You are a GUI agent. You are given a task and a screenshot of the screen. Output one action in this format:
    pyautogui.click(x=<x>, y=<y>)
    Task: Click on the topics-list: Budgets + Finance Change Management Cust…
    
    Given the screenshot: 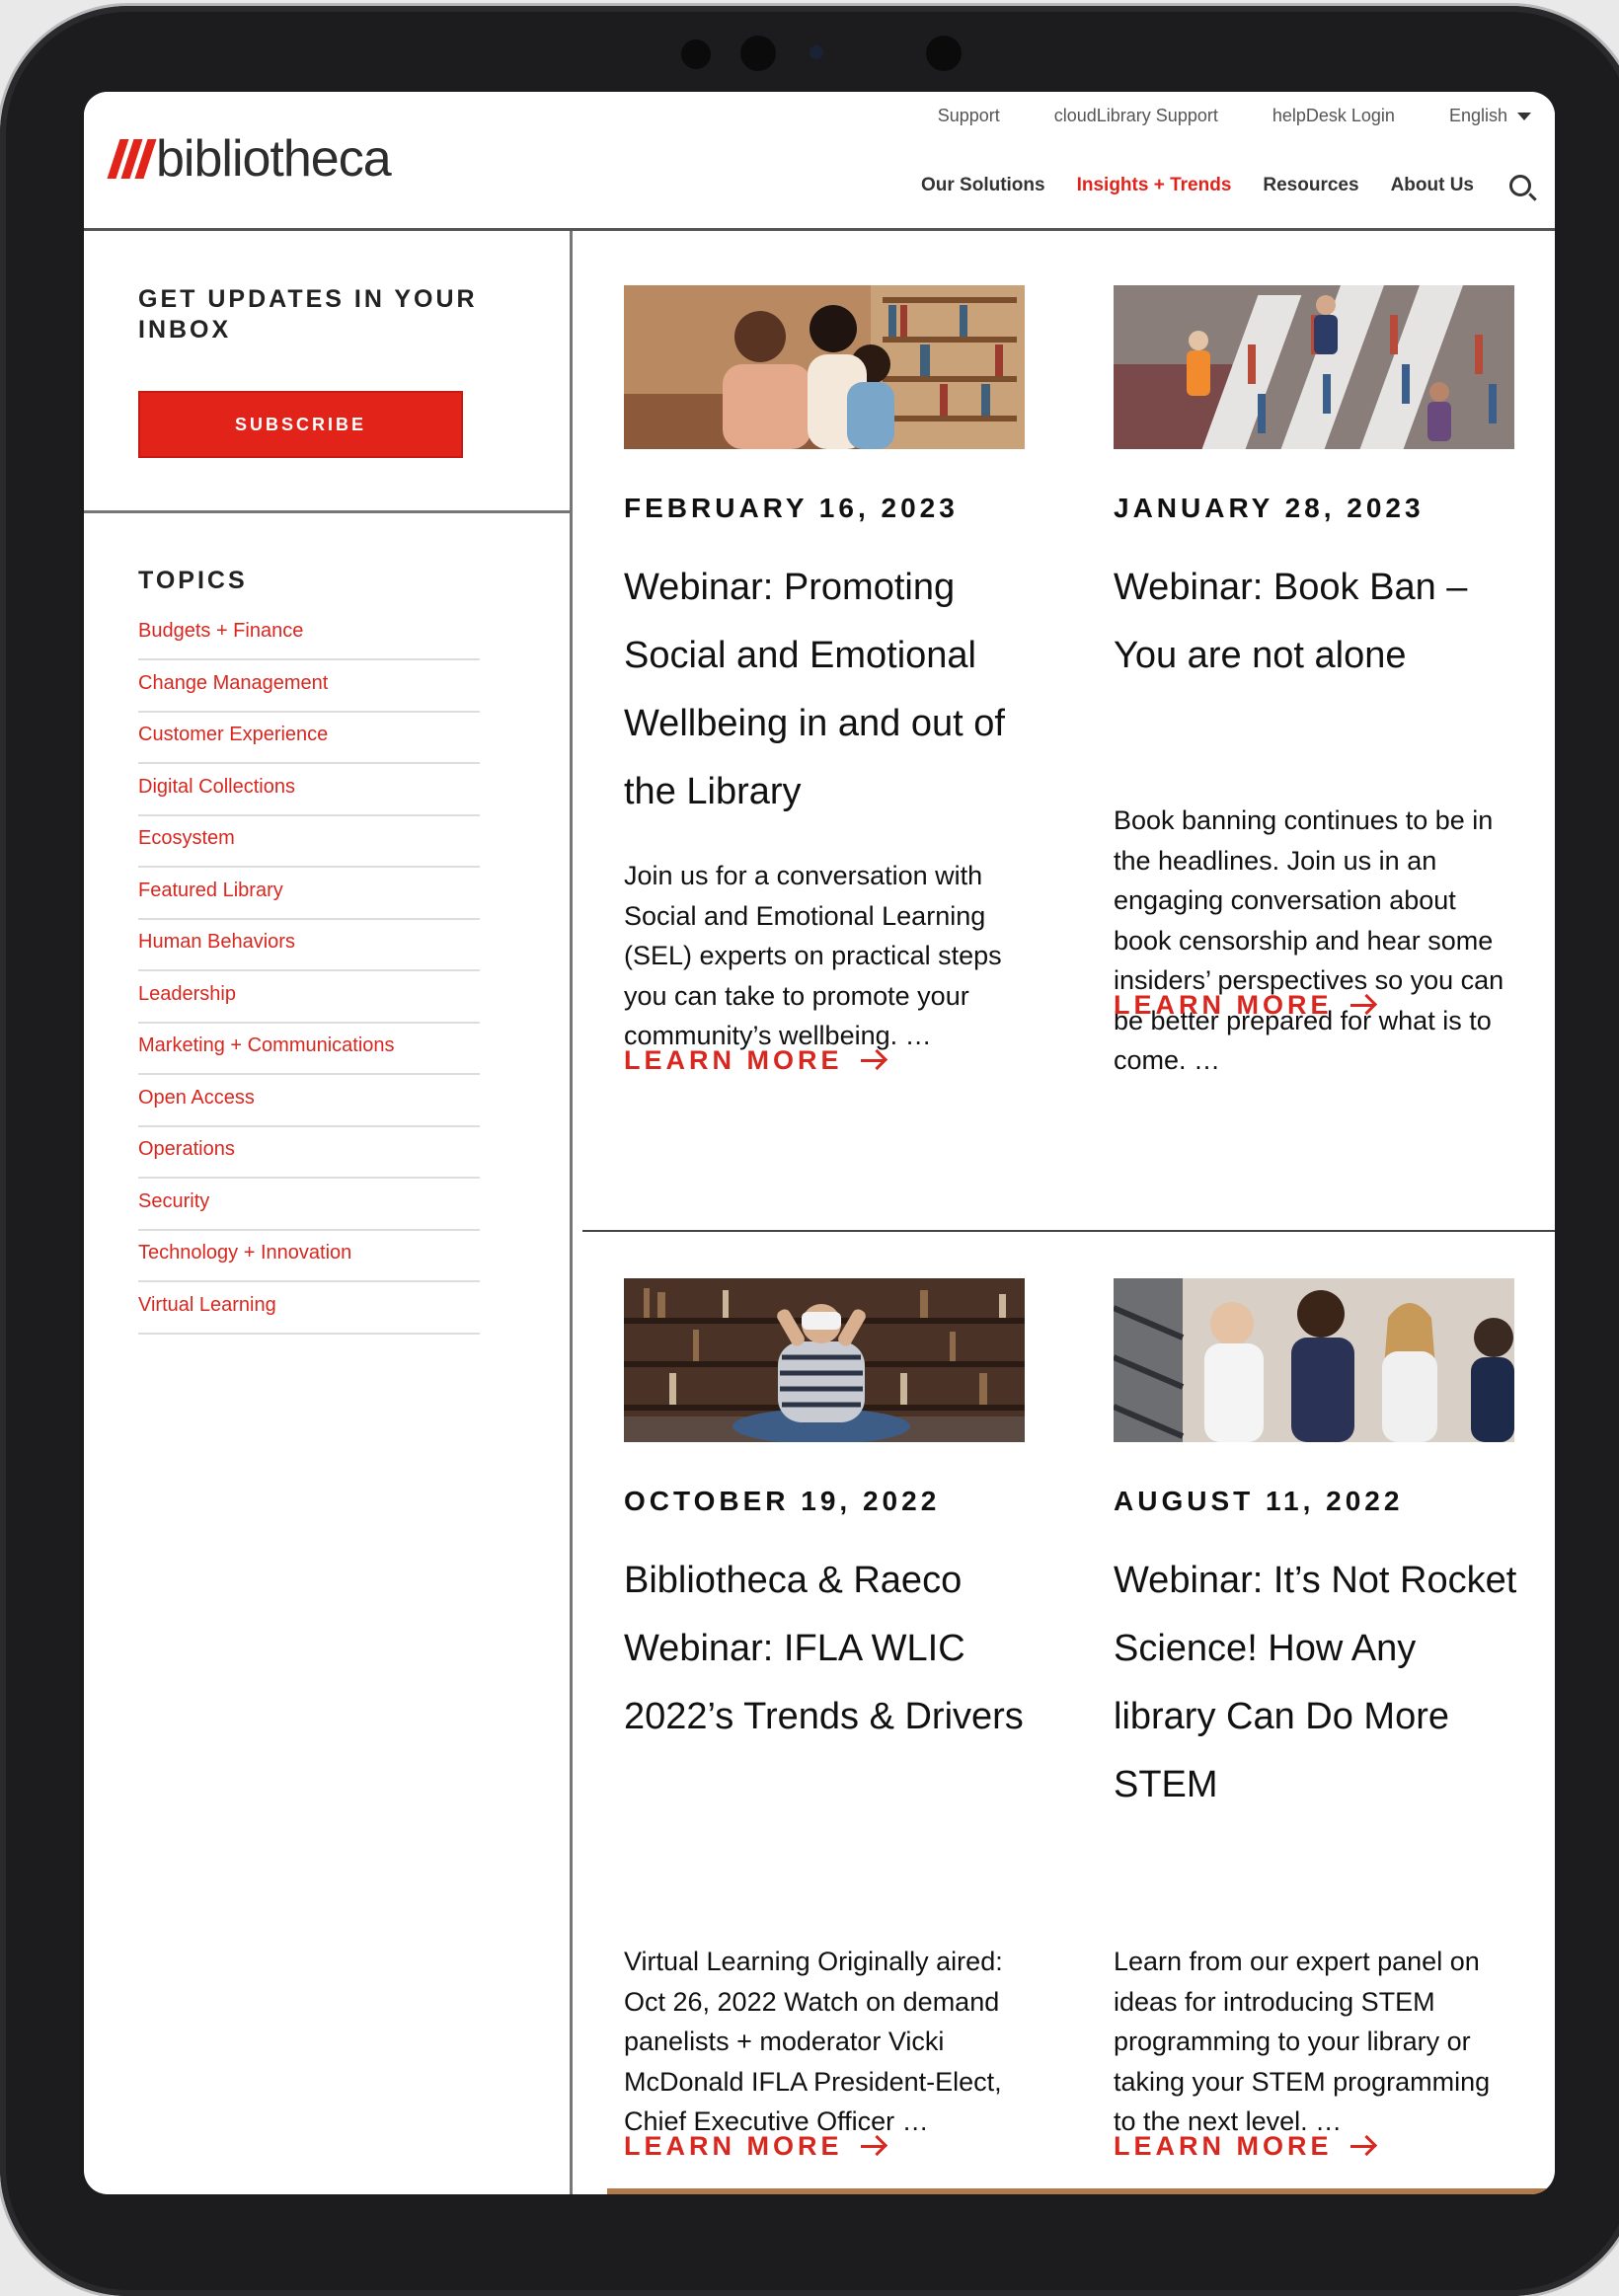 What is the action you would take?
    pyautogui.click(x=309, y=973)
    